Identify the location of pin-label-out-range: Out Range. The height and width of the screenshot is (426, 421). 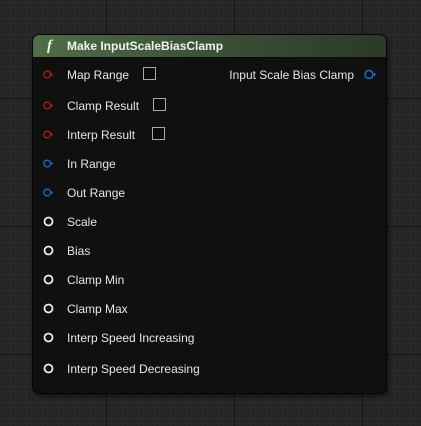
(96, 193).